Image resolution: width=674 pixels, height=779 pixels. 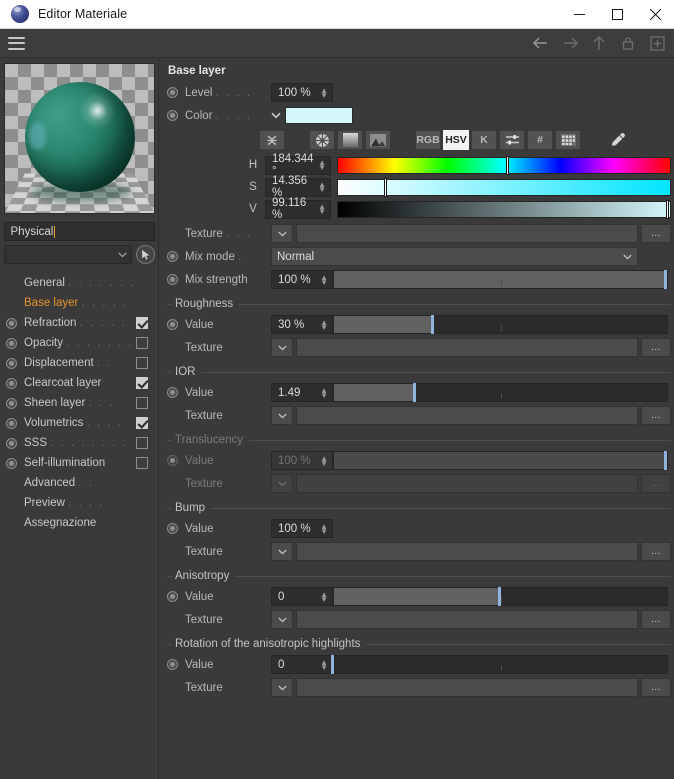 What do you see at coordinates (500, 324) in the screenshot?
I see `roughness-slider` at bounding box center [500, 324].